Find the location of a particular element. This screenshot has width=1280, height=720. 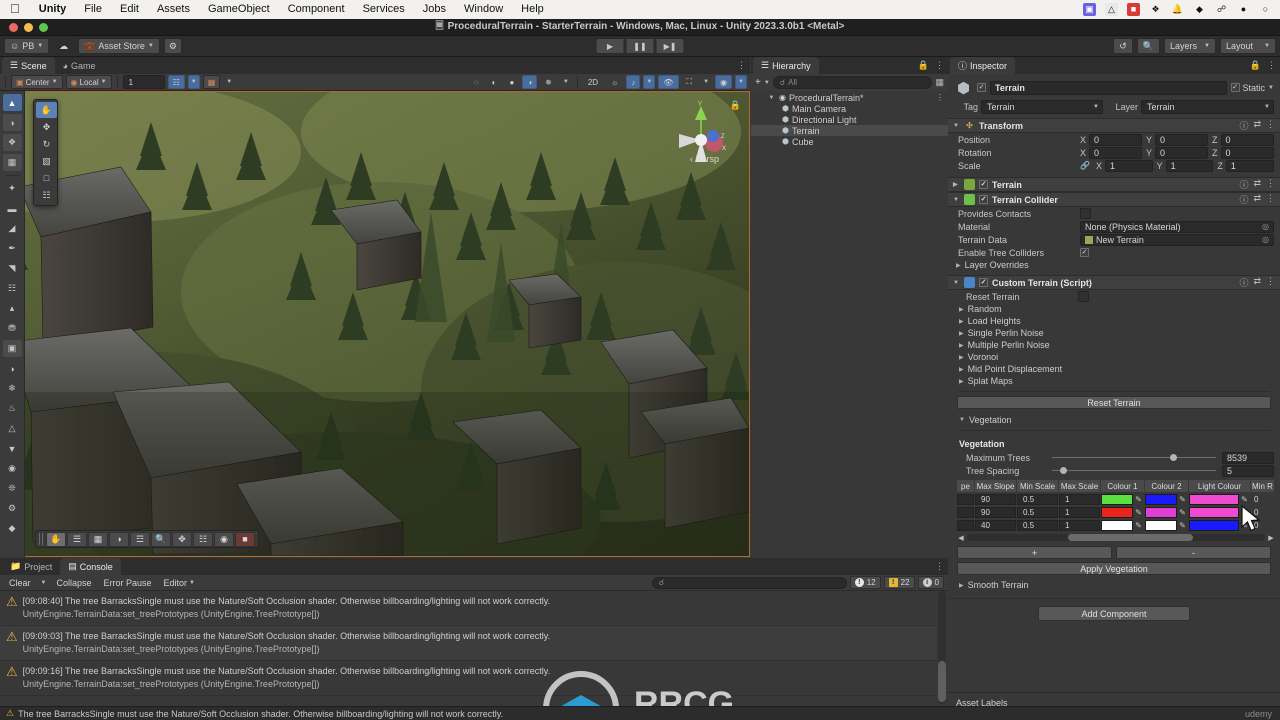

component-header-transform: ▼ ✣ Transform ⓘ ⇄ ⋮ is located at coordinates (1114, 125).